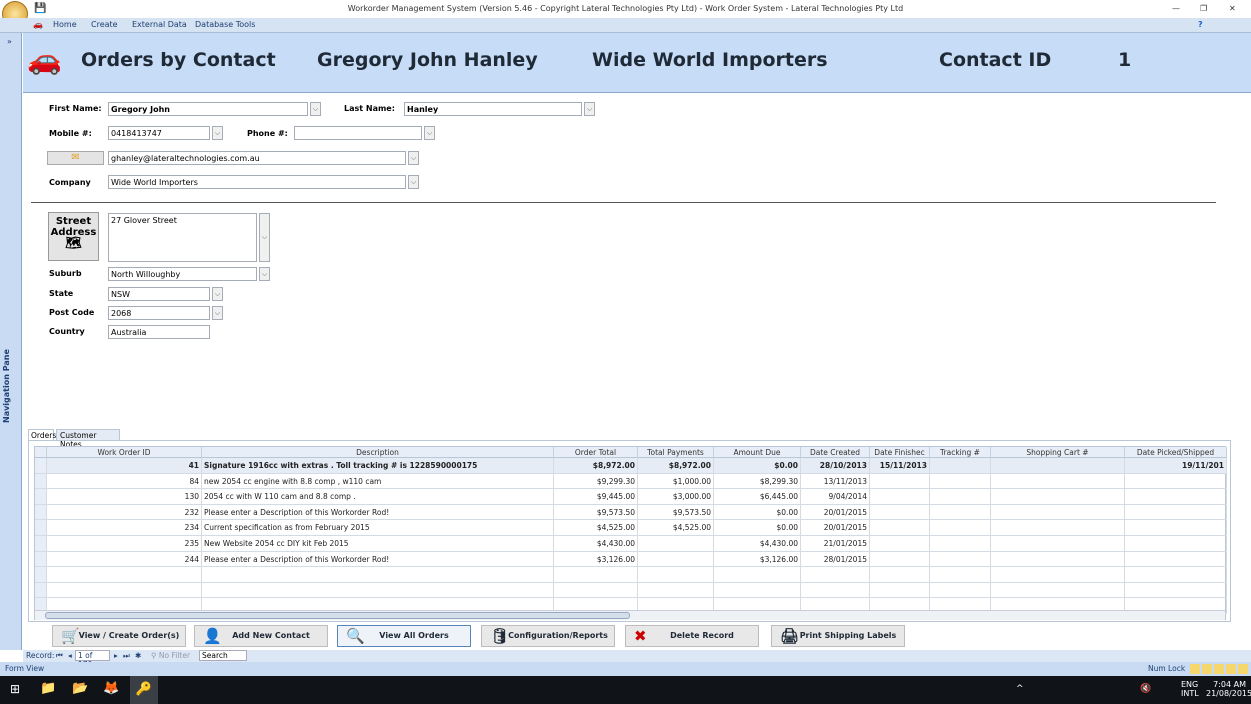  Describe the element at coordinates (257, 158) in the screenshot. I see `email-field: ghanley@lateraltechnologies.com.au` at that location.